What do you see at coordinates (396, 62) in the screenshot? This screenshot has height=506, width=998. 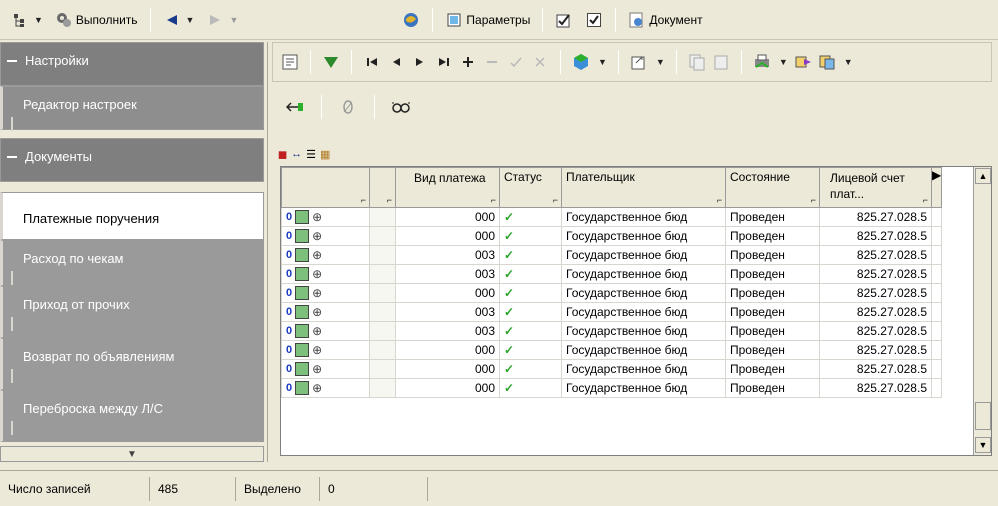 I see `prev-record-icon` at bounding box center [396, 62].